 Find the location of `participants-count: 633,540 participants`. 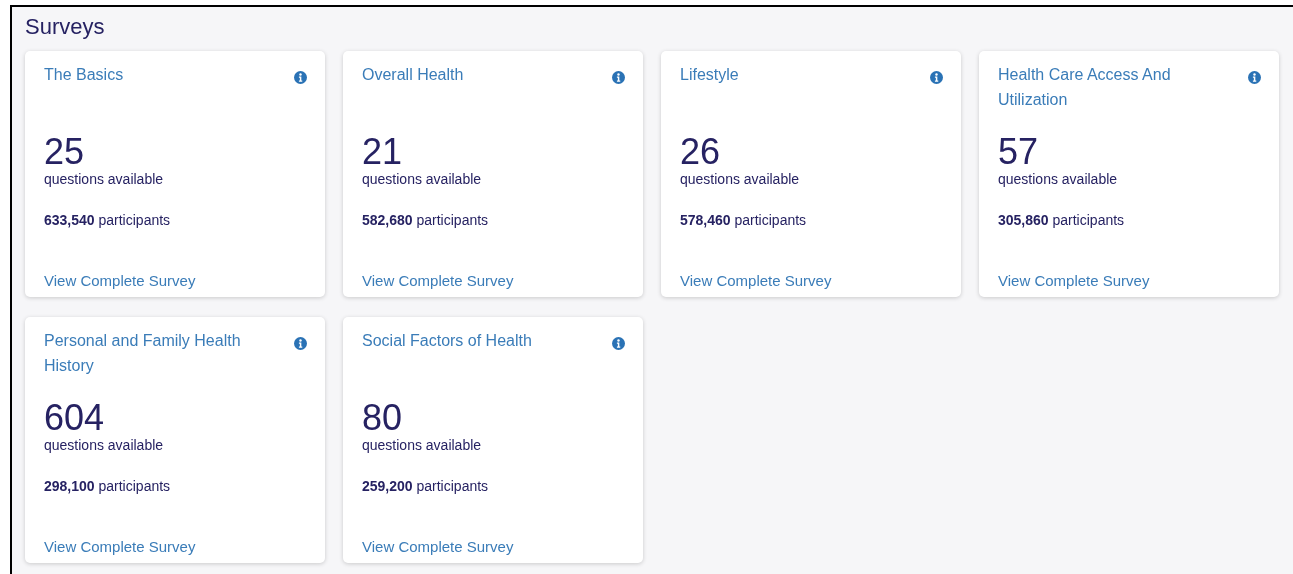

participants-count: 633,540 participants is located at coordinates (108, 220).